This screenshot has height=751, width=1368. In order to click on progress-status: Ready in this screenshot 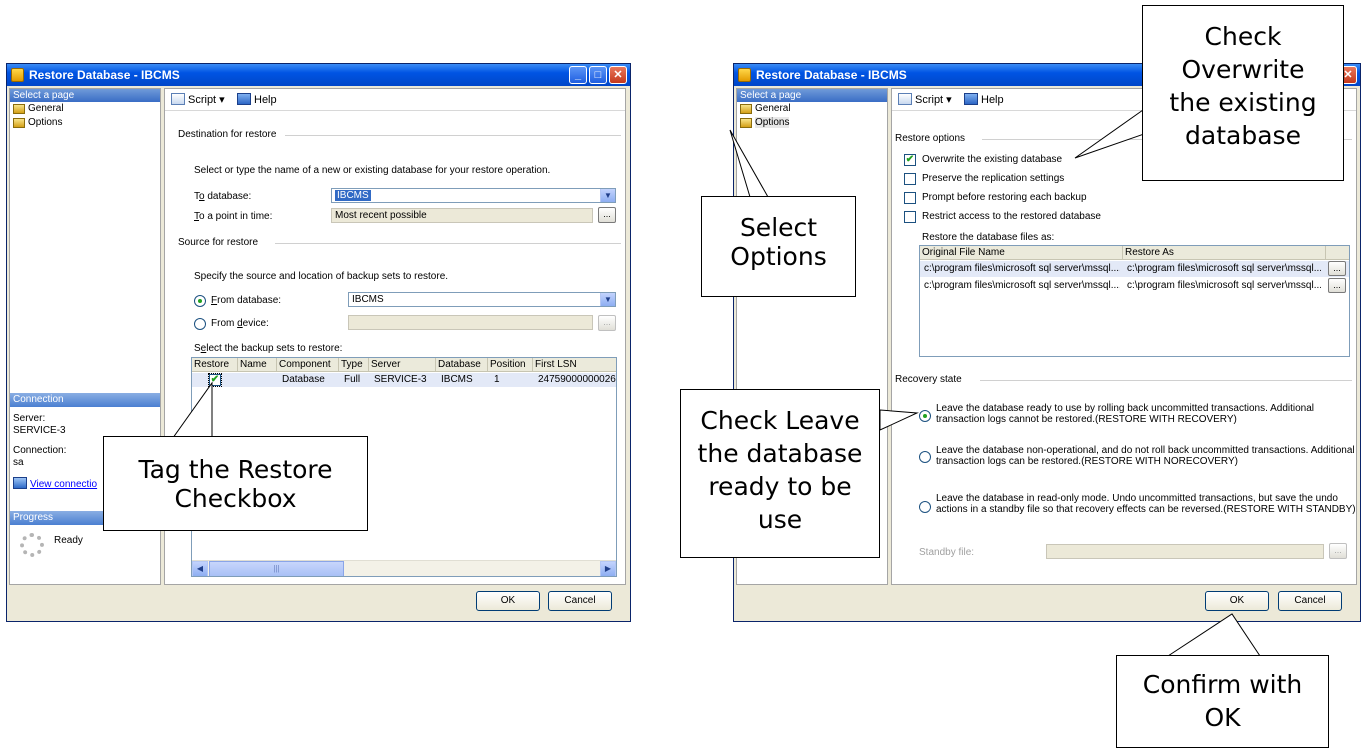, I will do `click(68, 540)`.